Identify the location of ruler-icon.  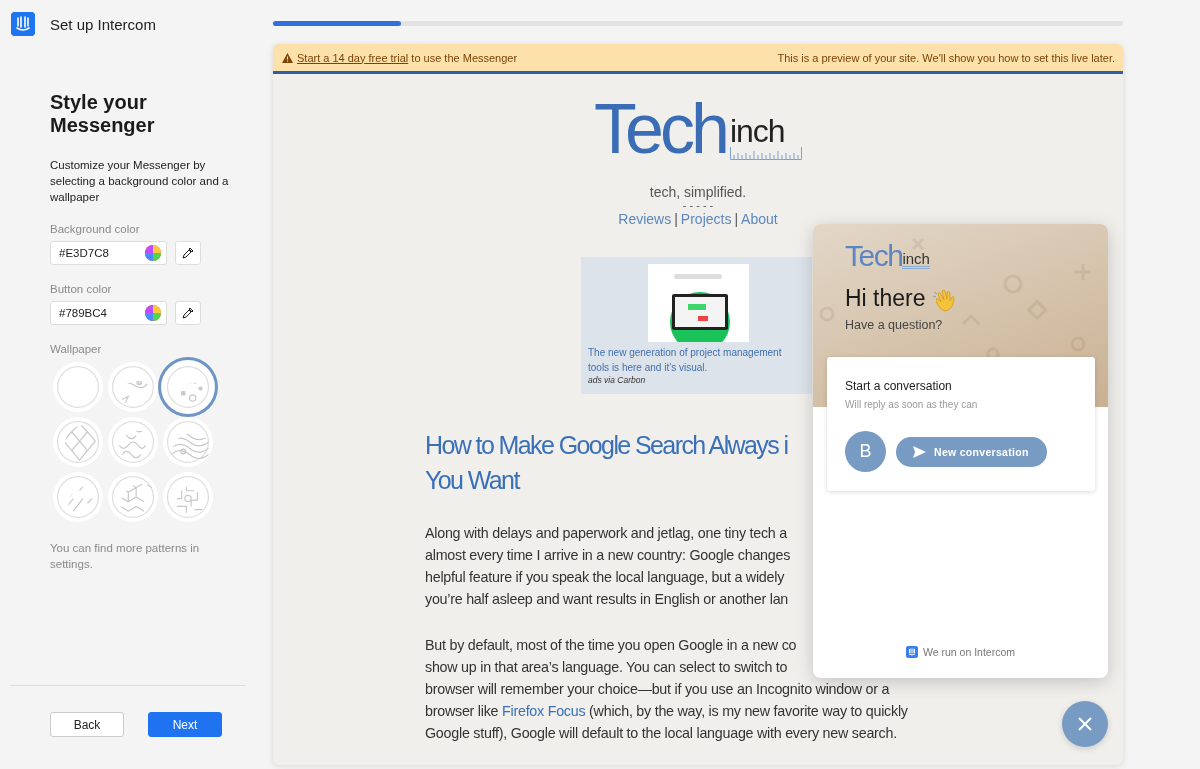
(765, 153).